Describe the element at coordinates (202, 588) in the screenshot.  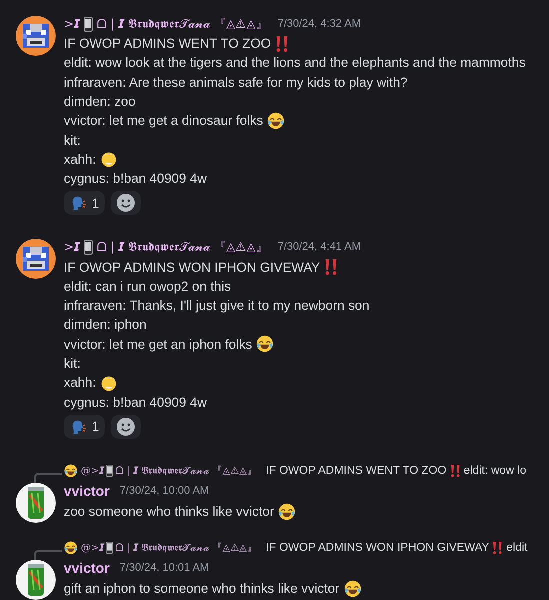
I see `message-text: gift an iphon to someone who thinks like vvictor` at that location.